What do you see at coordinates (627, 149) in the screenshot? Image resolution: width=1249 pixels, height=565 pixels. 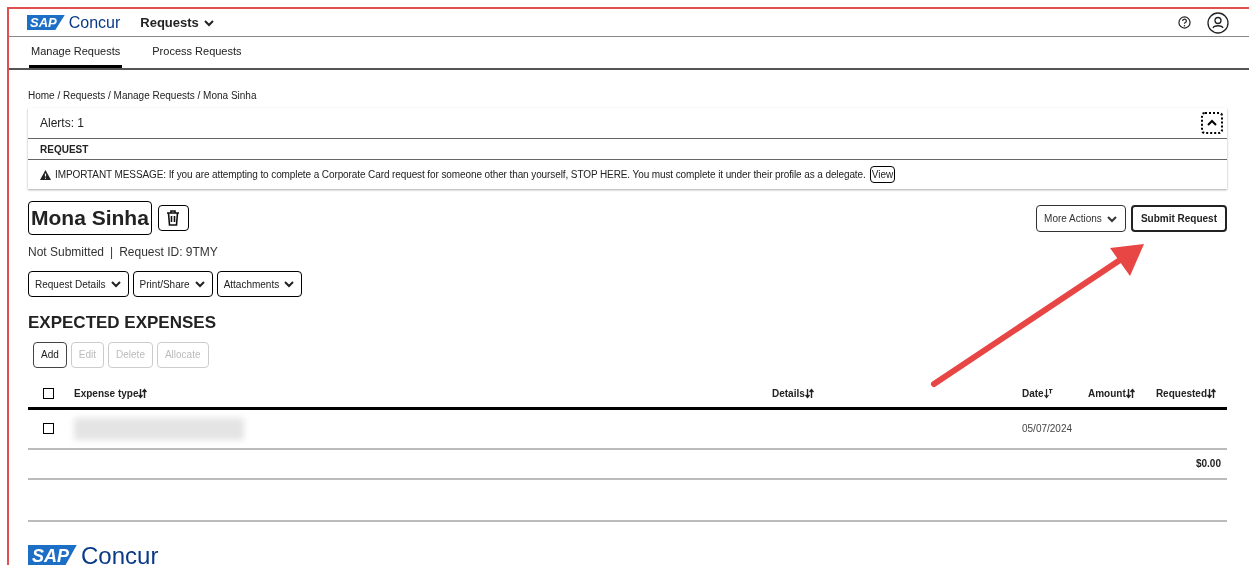 I see `section-heading: REQUEST` at bounding box center [627, 149].